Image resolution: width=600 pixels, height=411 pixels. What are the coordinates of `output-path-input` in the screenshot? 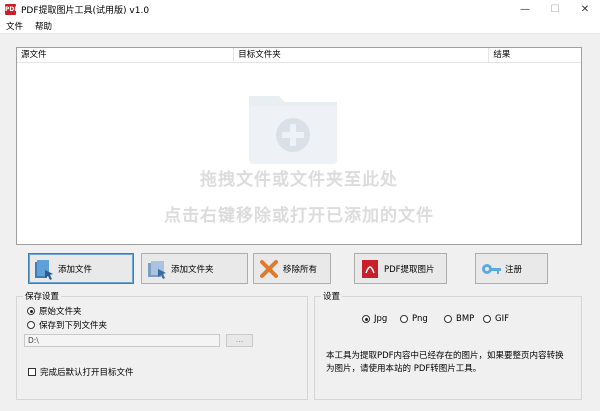 It's located at (122, 340).